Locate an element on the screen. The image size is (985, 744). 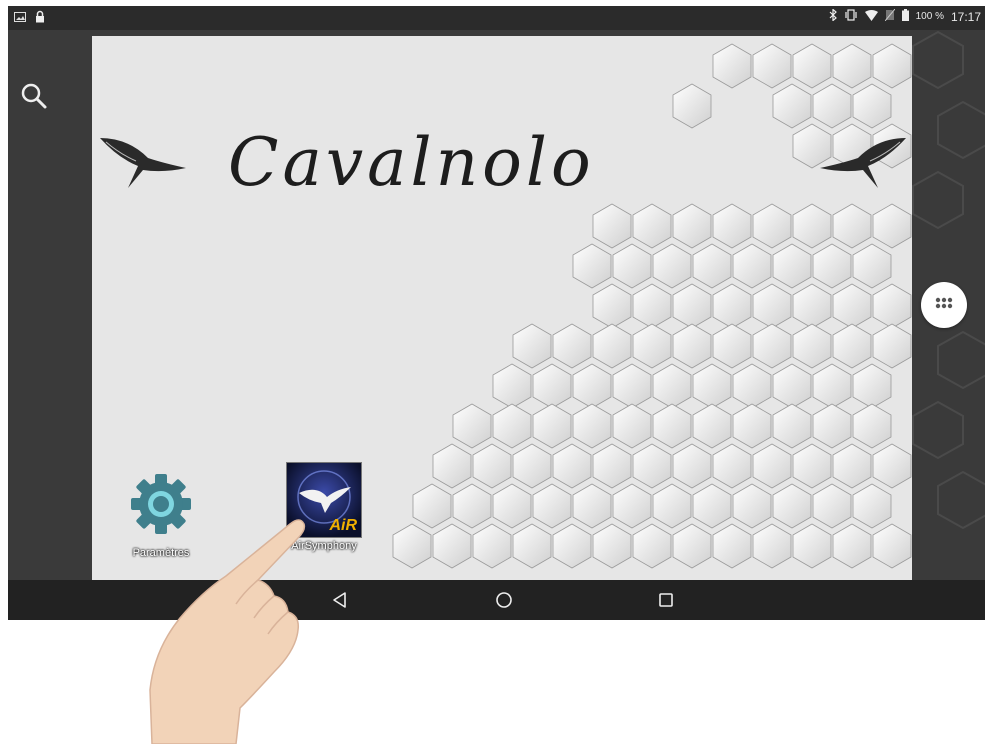
swallow-left-icon is located at coordinates (143, 163).